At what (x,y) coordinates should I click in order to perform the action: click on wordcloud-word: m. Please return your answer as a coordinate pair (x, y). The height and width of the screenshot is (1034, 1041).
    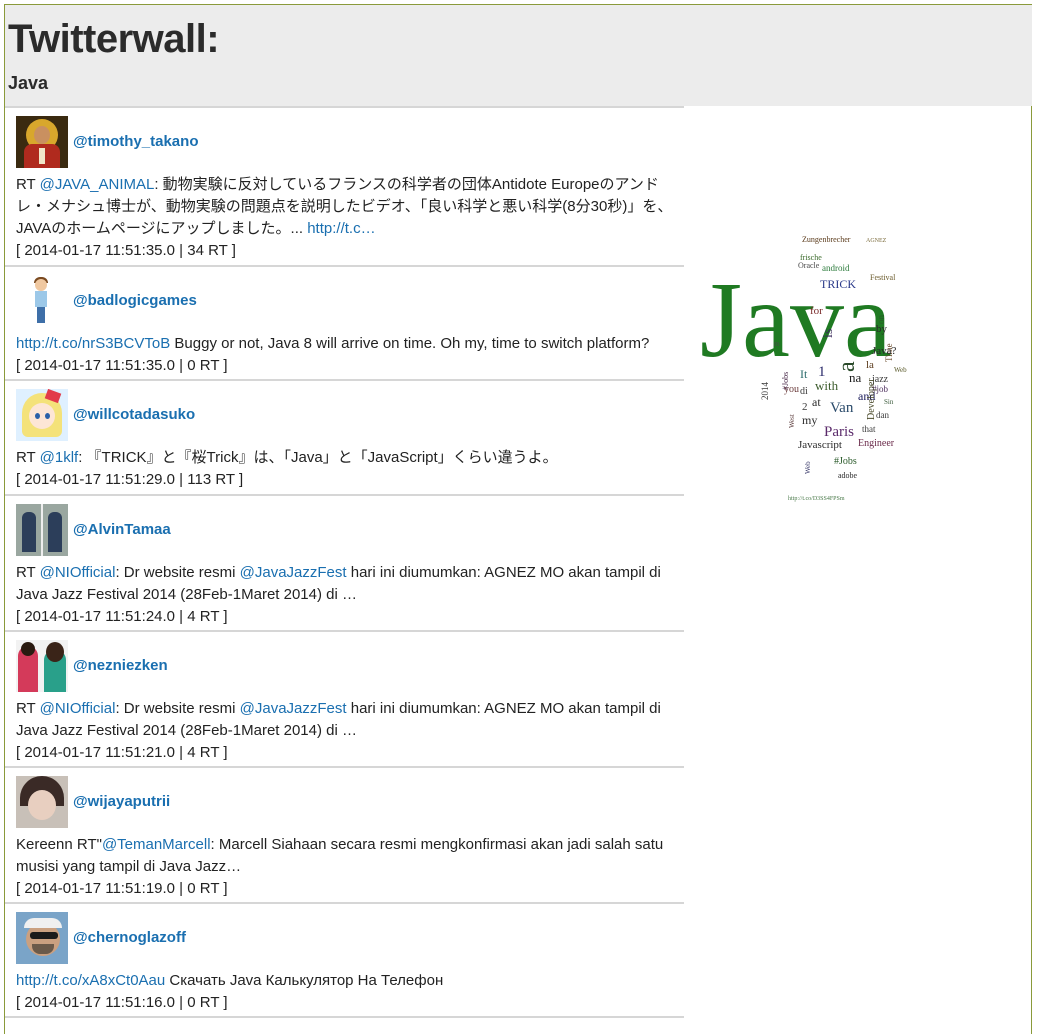
    Looking at the image, I should click on (777, 344).